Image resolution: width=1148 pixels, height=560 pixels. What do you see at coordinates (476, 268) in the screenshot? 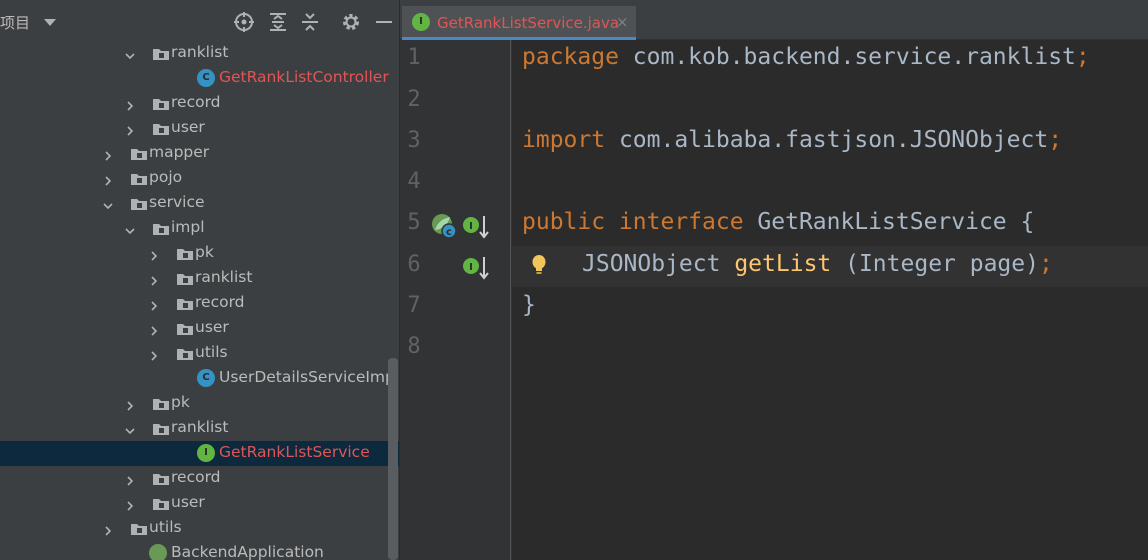
I see `implemented-method-icon: I` at bounding box center [476, 268].